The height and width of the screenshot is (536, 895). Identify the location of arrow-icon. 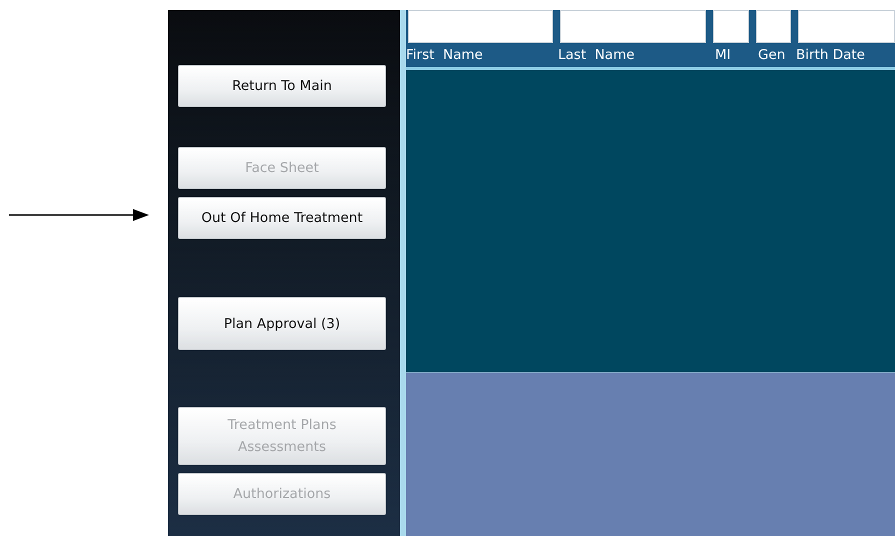
(79, 215).